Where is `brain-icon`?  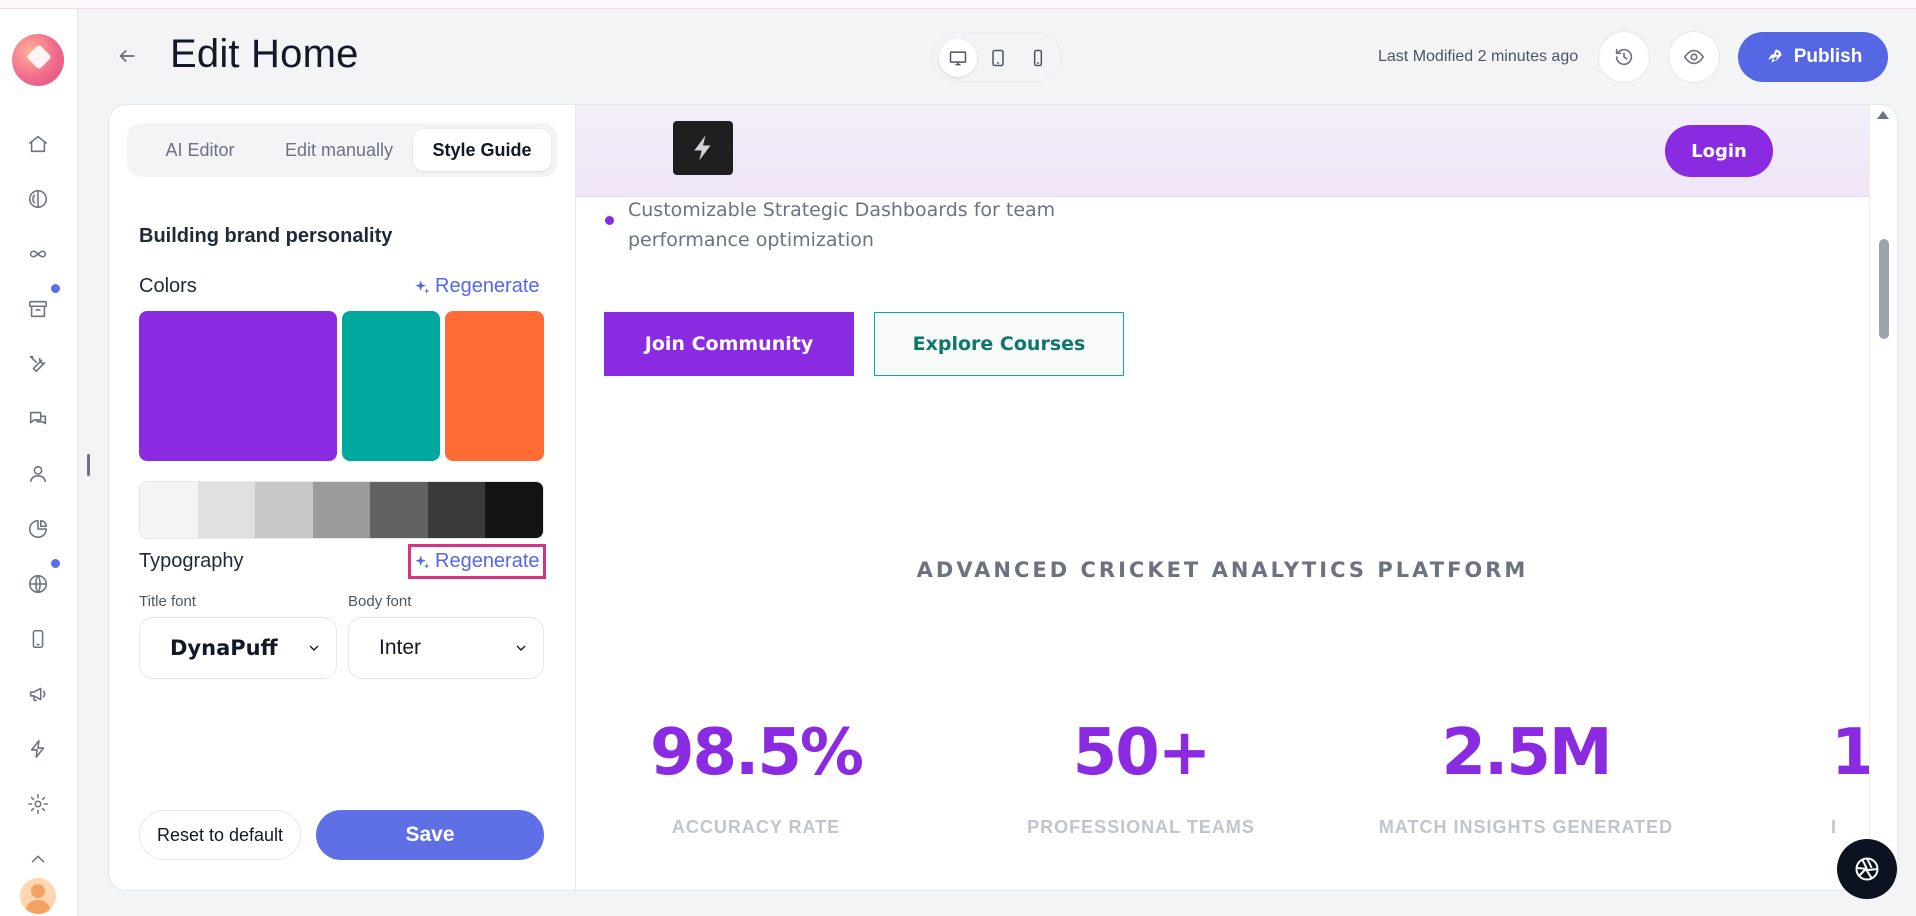
brain-icon is located at coordinates (38, 199).